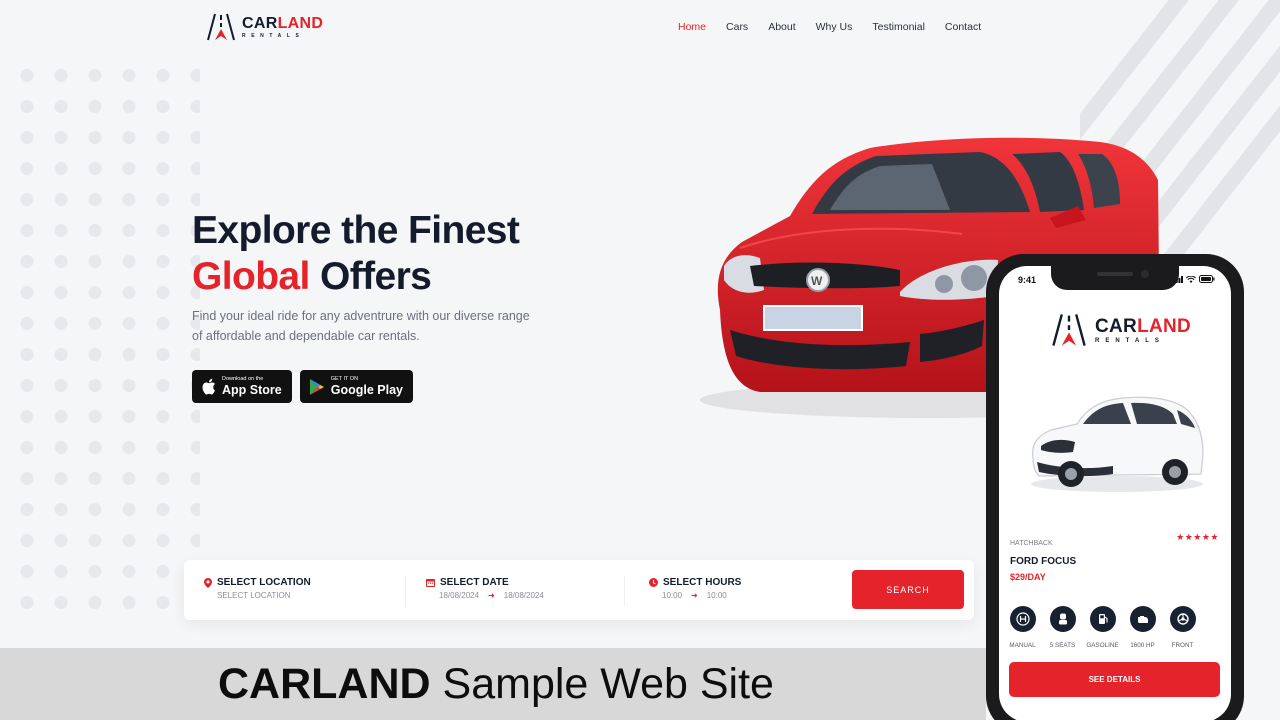 This screenshot has height=720, width=1280. What do you see at coordinates (1022, 645) in the screenshot?
I see `spec-label: MANUAL` at bounding box center [1022, 645].